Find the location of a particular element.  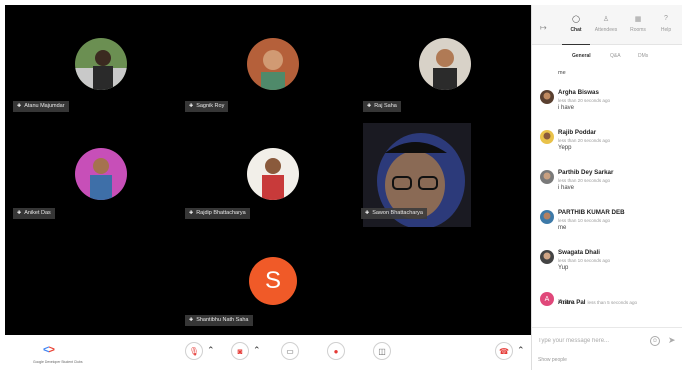

show-people-link: Show people is located at coordinates (552, 360).